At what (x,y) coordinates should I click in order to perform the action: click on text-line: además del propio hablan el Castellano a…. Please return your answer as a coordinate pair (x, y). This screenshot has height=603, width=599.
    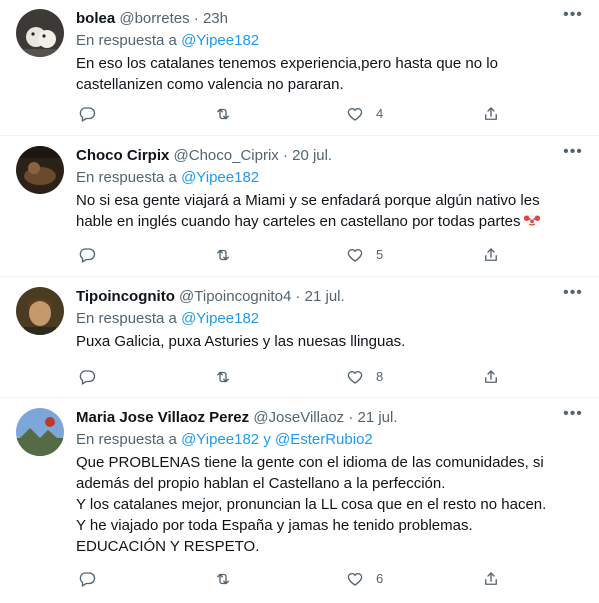
    Looking at the image, I should click on (261, 483).